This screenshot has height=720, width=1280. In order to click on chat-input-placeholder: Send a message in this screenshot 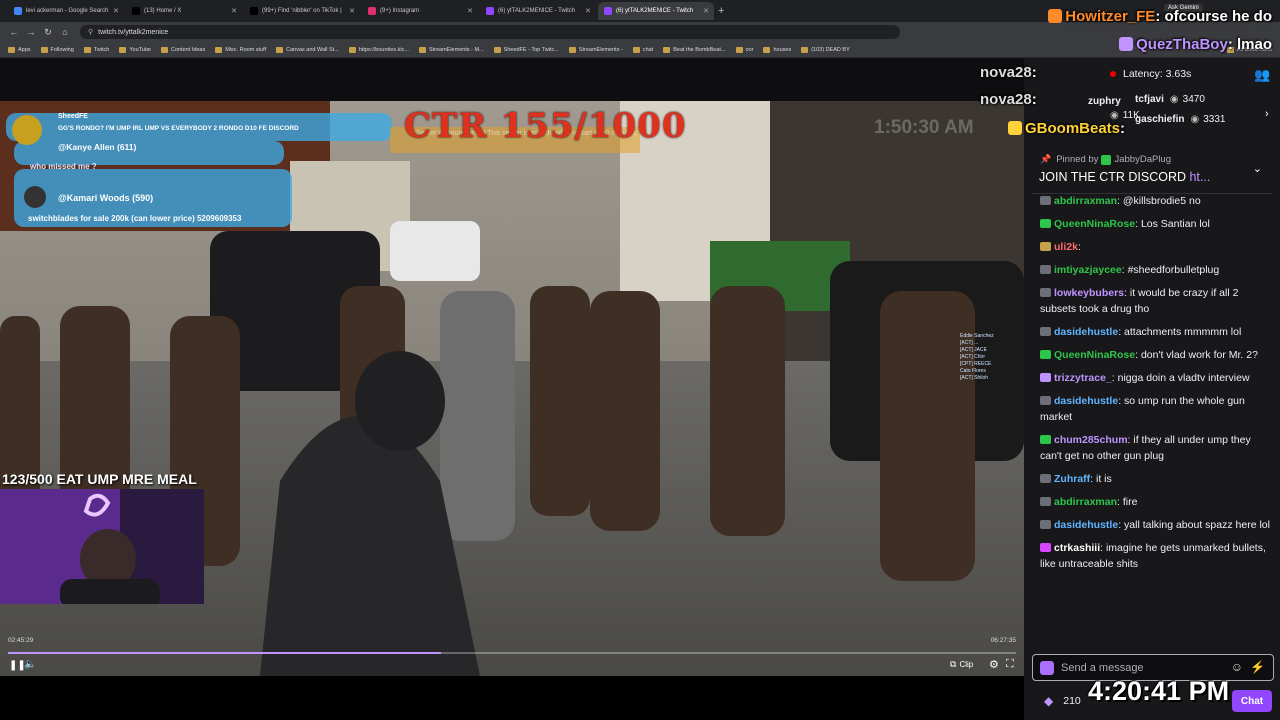, I will do `click(1102, 668)`.